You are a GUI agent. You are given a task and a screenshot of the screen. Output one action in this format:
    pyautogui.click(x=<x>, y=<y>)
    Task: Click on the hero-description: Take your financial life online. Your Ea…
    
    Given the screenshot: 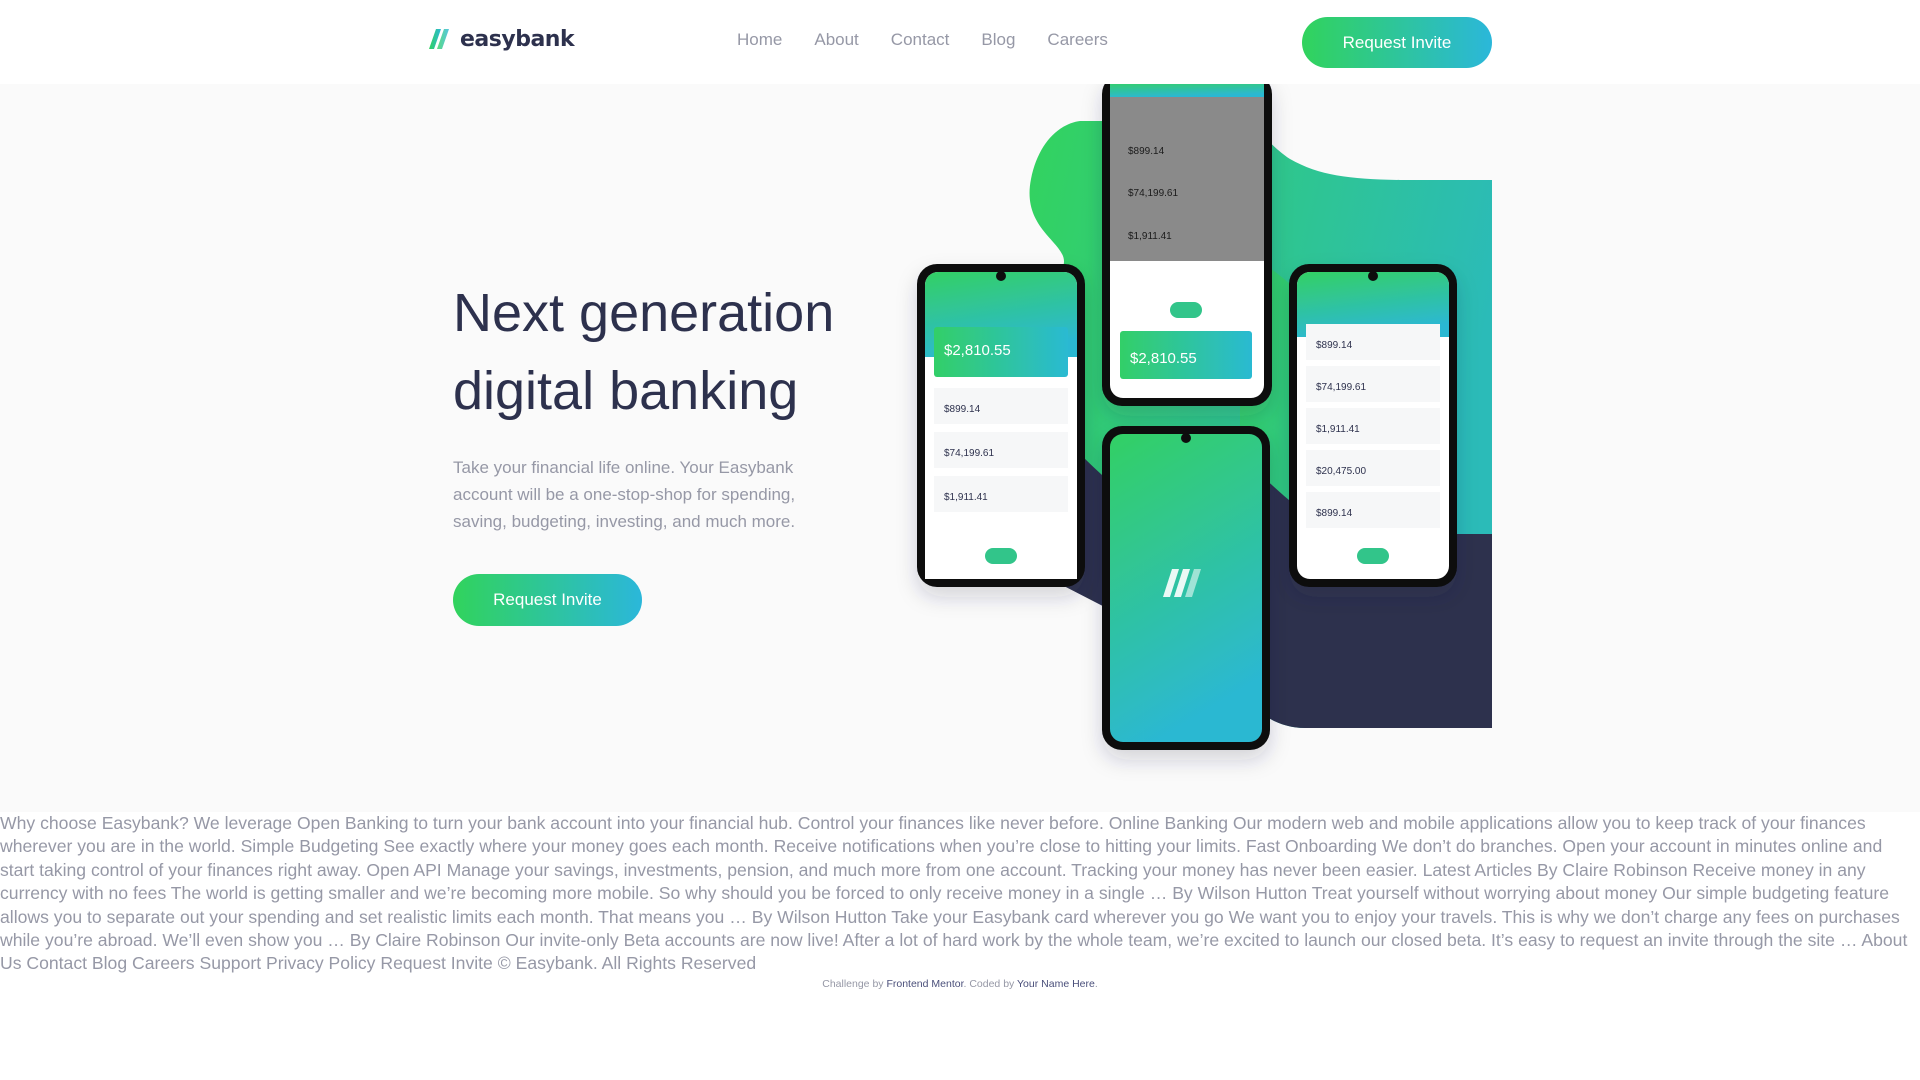 What is the action you would take?
    pyautogui.click(x=624, y=494)
    